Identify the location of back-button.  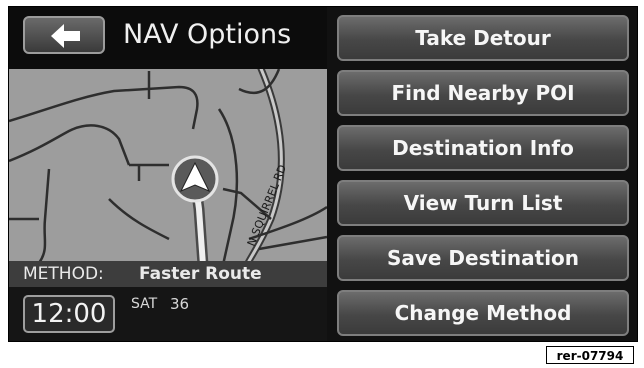
(64, 35).